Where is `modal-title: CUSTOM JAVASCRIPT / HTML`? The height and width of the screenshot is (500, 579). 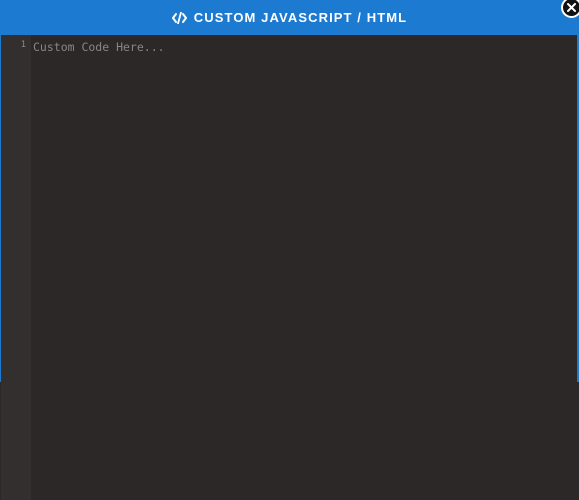 modal-title: CUSTOM JAVASCRIPT / HTML is located at coordinates (300, 17).